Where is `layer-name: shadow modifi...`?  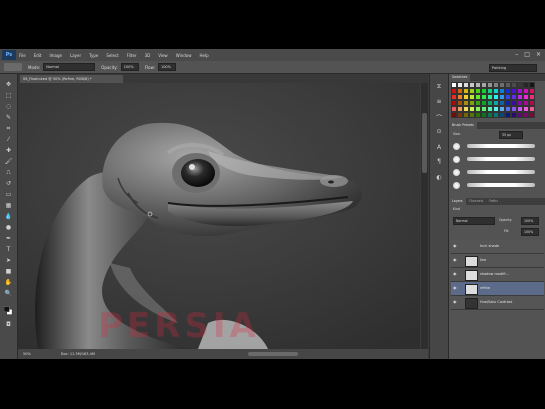 layer-name: shadow modifi... is located at coordinates (494, 274).